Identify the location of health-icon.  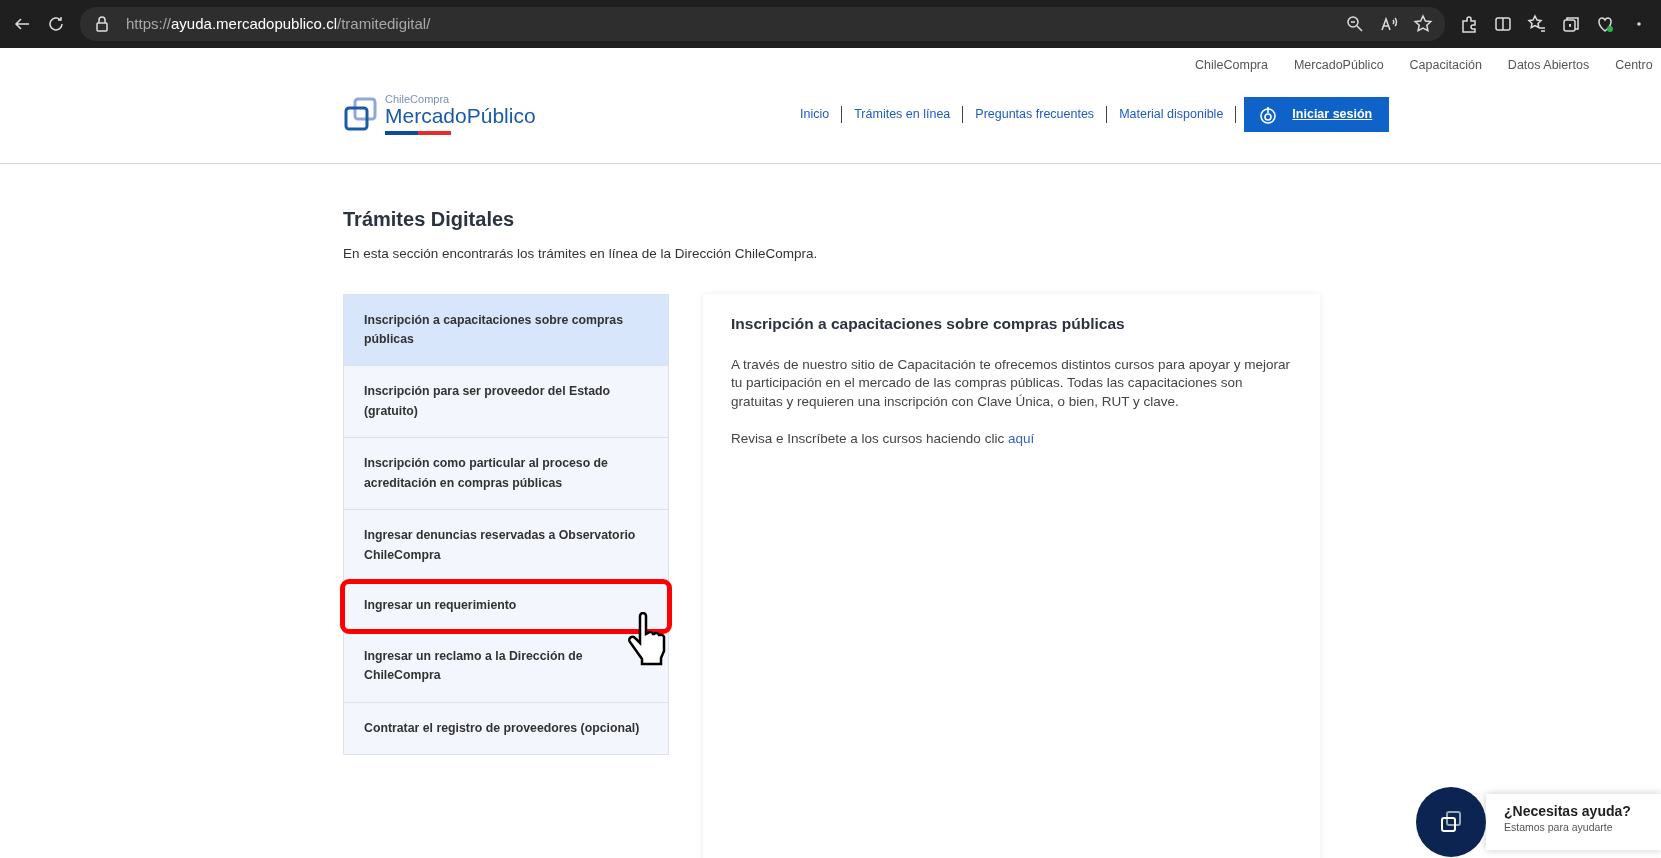
(1605, 24).